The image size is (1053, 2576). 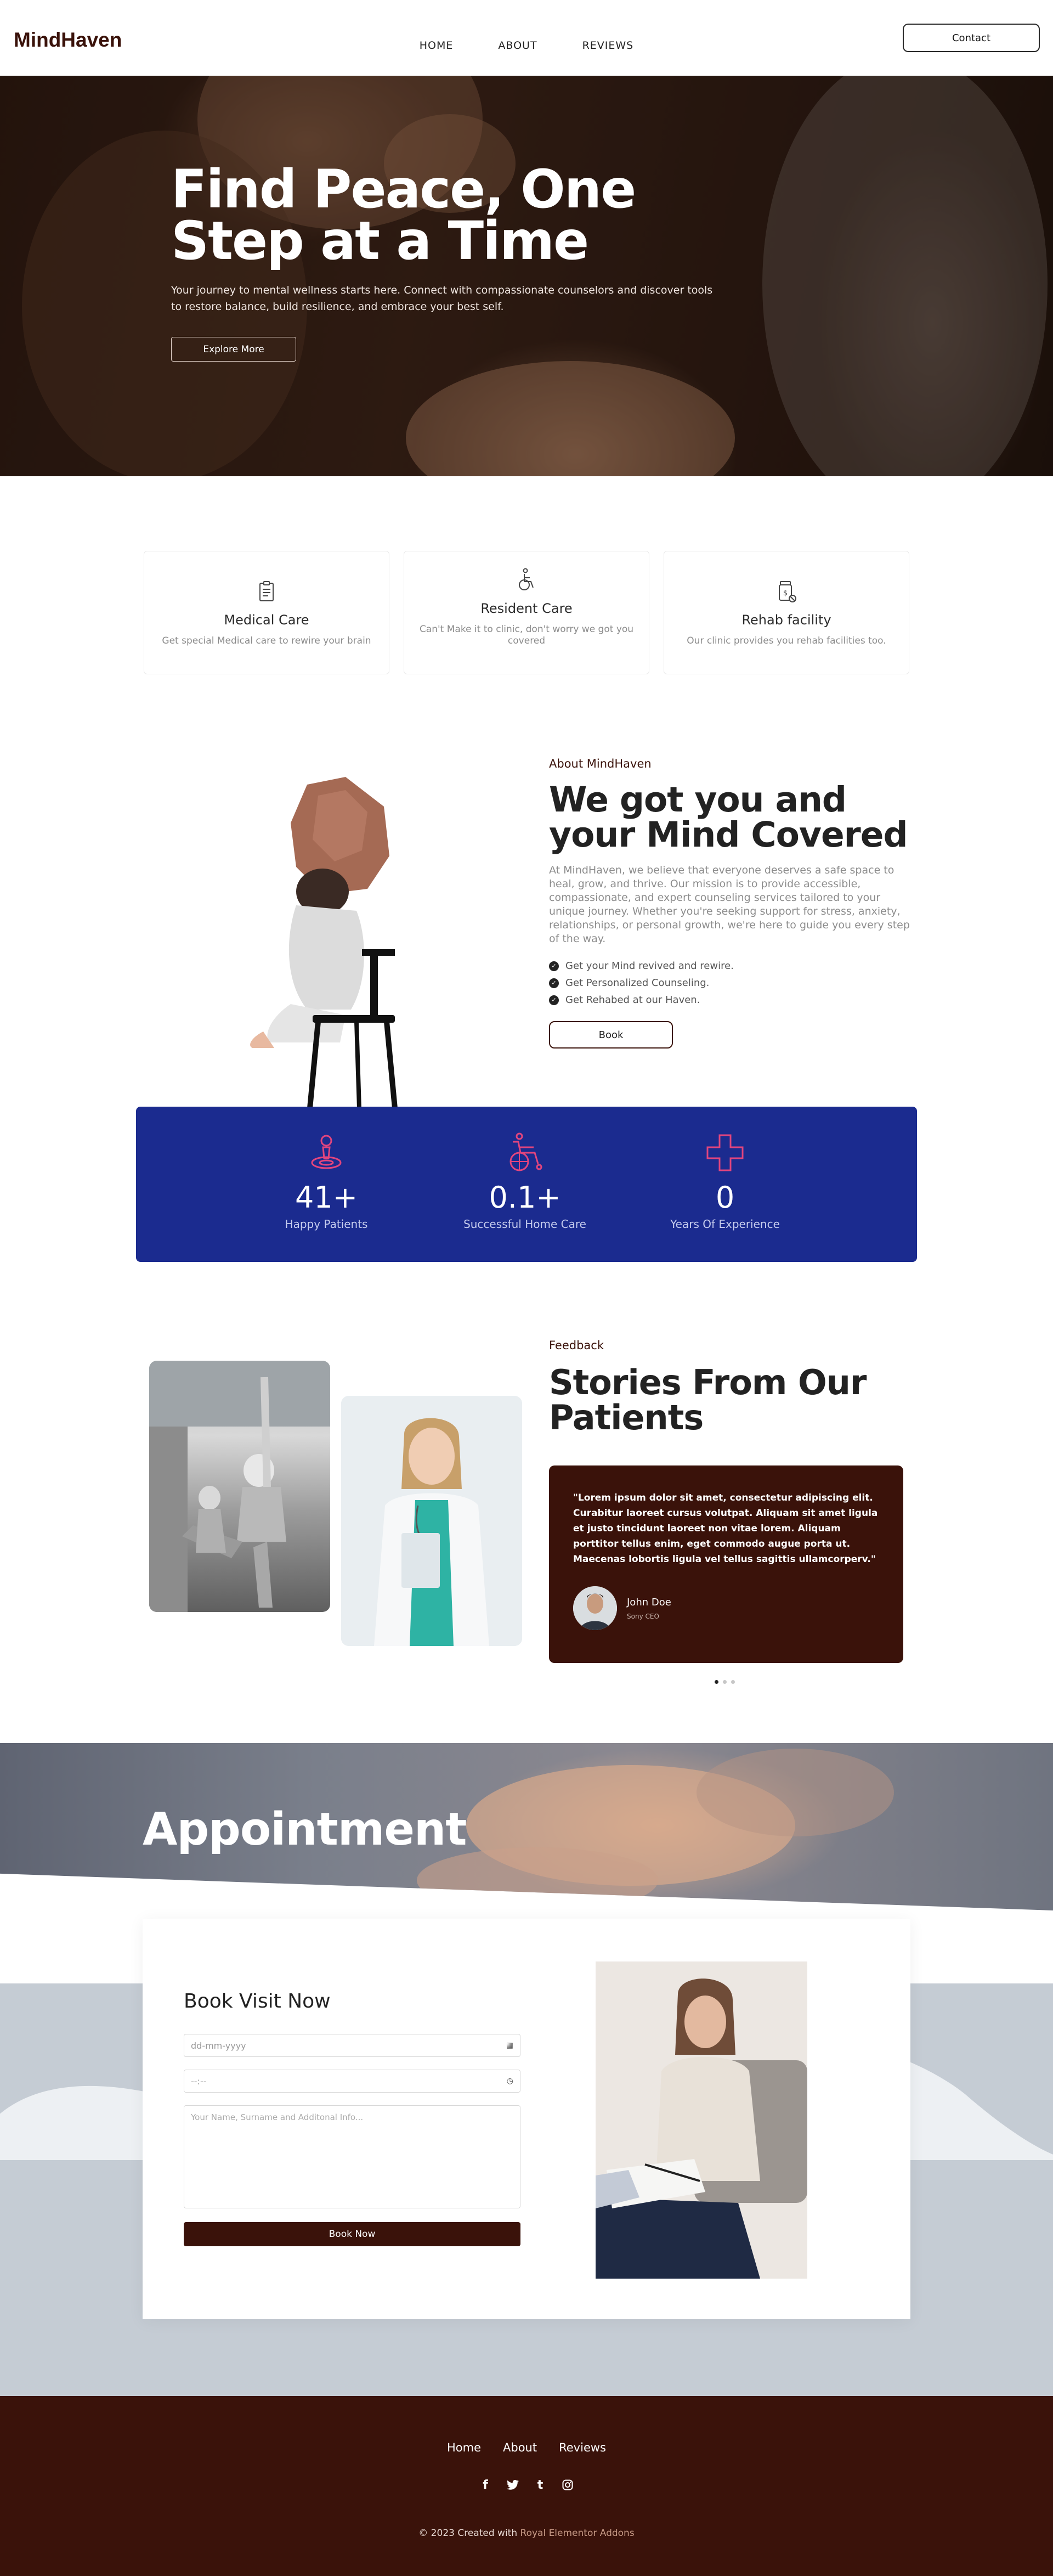 I want to click on pill-bottle-icon: $, so click(x=788, y=592).